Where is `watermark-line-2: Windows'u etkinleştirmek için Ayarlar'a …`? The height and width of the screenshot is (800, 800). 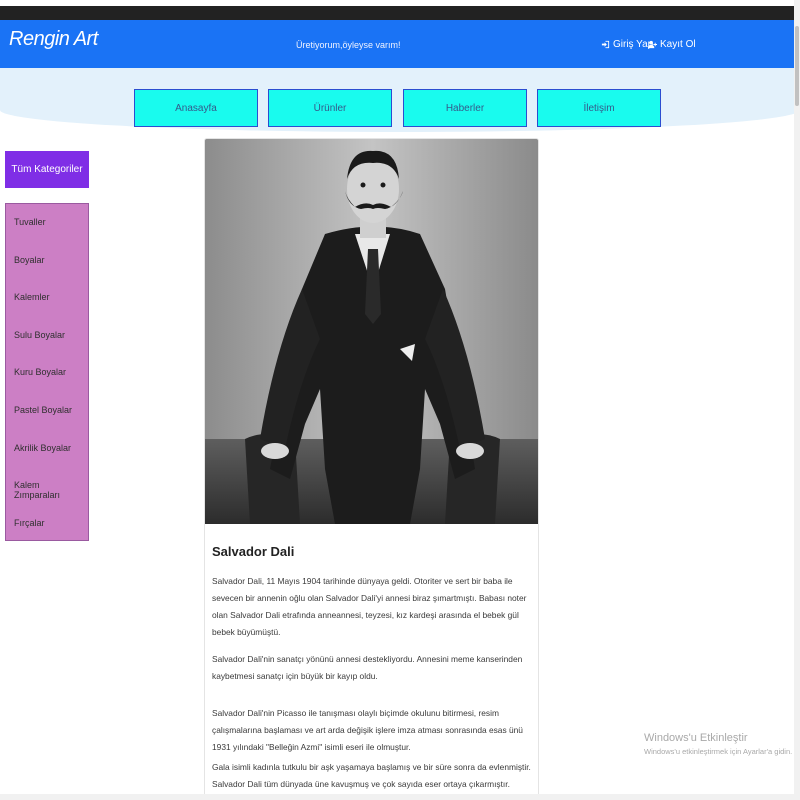 watermark-line-2: Windows'u etkinleştirmek için Ayarlar'a … is located at coordinates (718, 751).